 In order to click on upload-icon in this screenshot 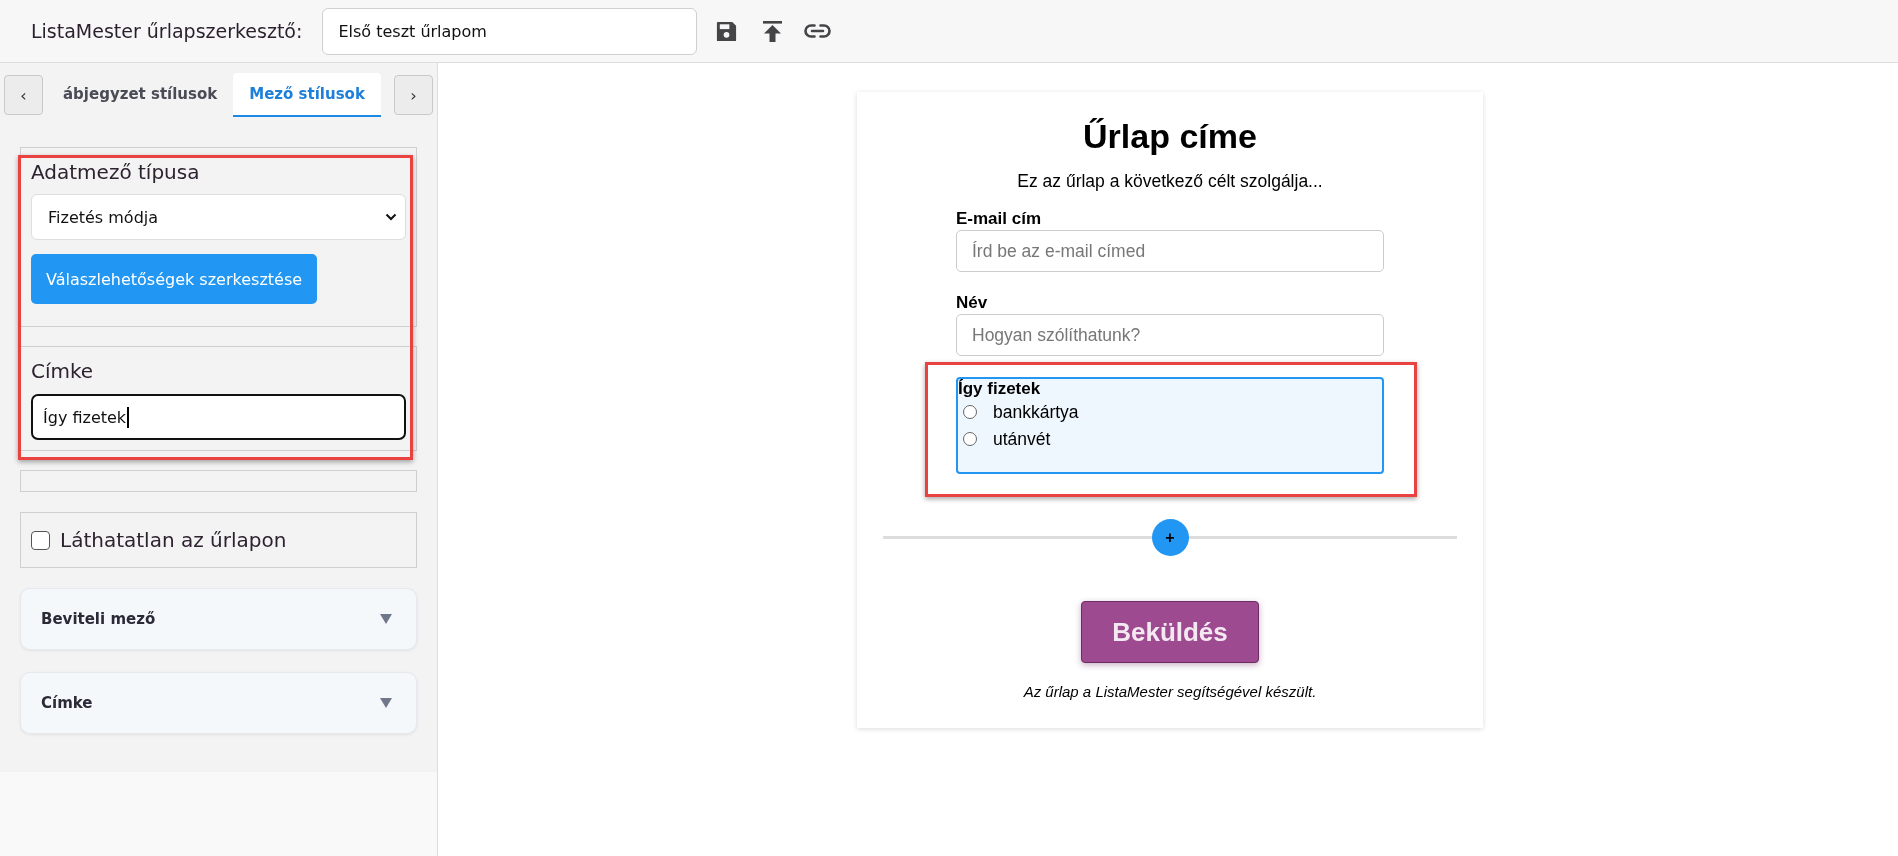, I will do `click(773, 31)`.